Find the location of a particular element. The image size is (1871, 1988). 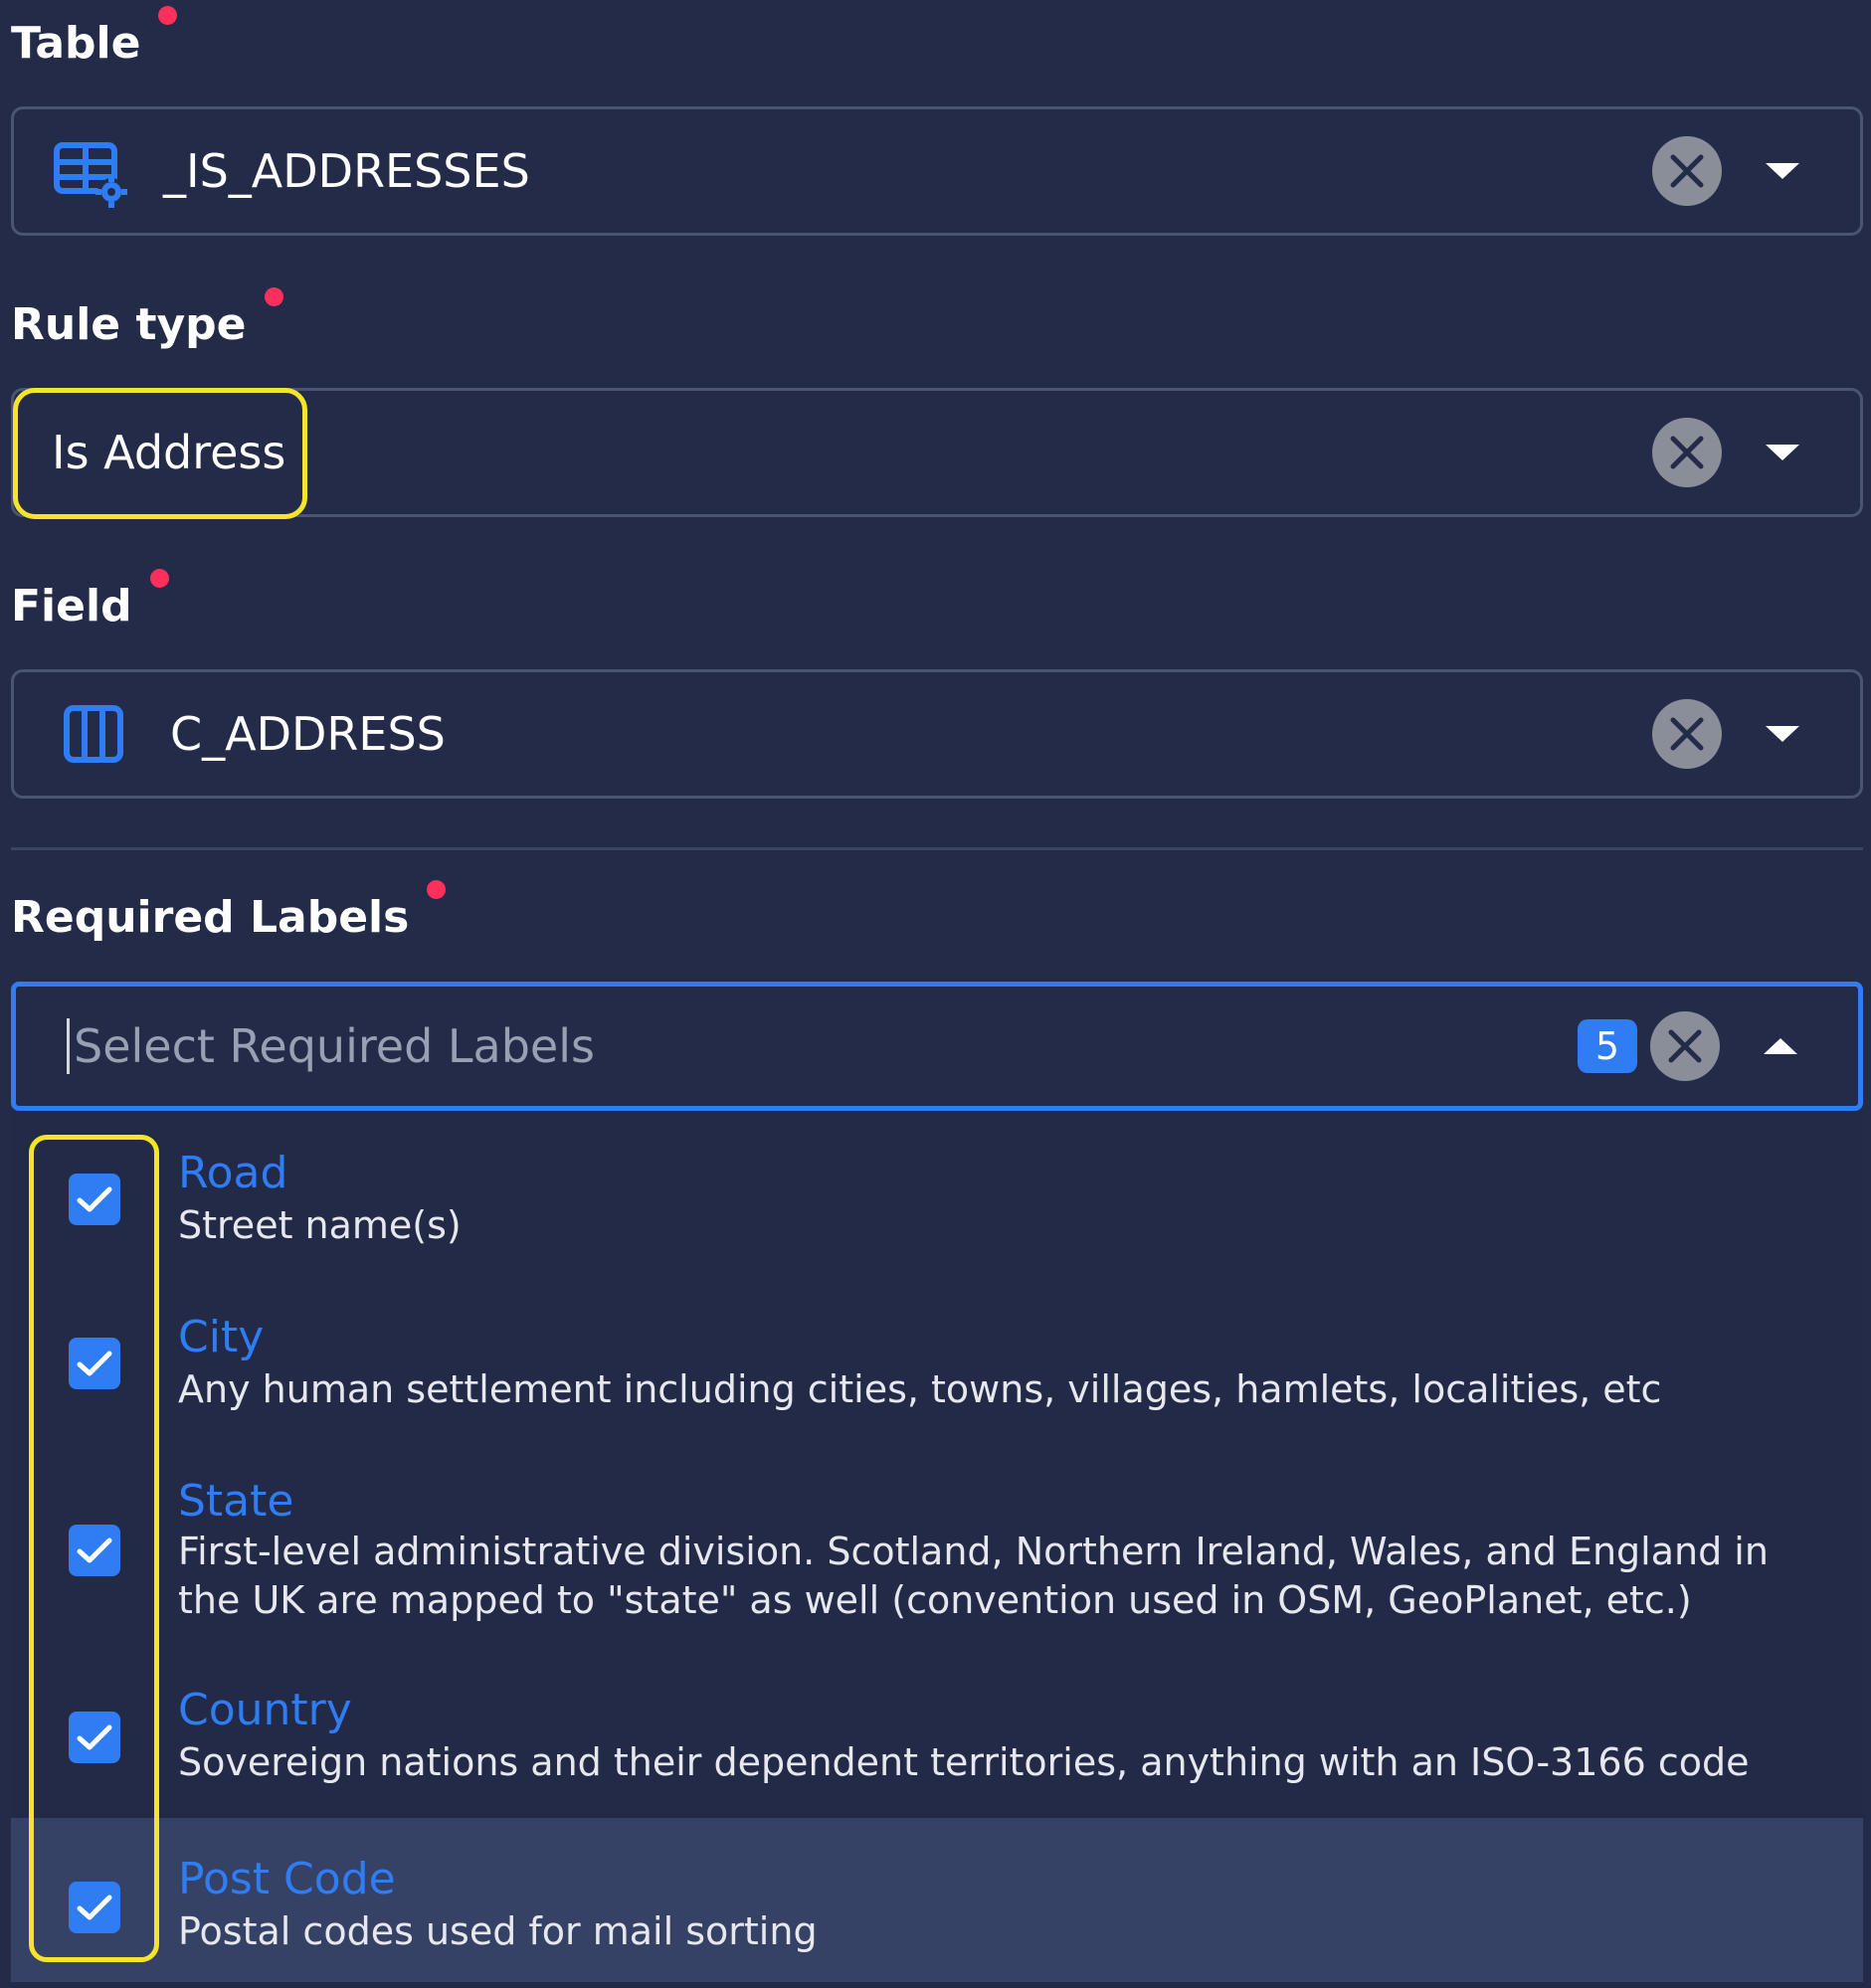

option-road: Road Street name(s) is located at coordinates (937, 1194).